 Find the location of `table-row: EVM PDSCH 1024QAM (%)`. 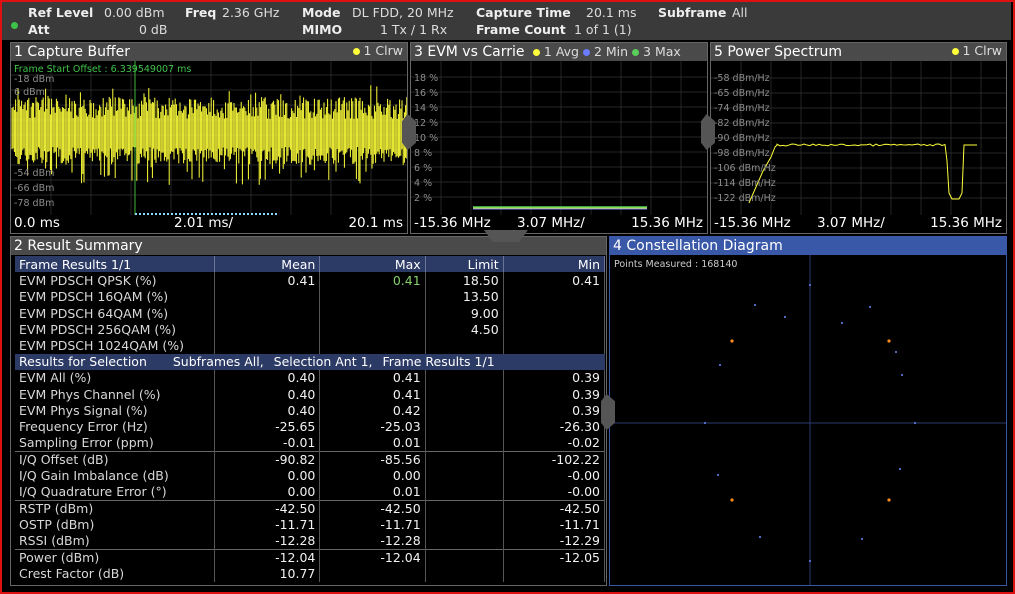

table-row: EVM PDSCH 1024QAM (%) is located at coordinates (310, 345).